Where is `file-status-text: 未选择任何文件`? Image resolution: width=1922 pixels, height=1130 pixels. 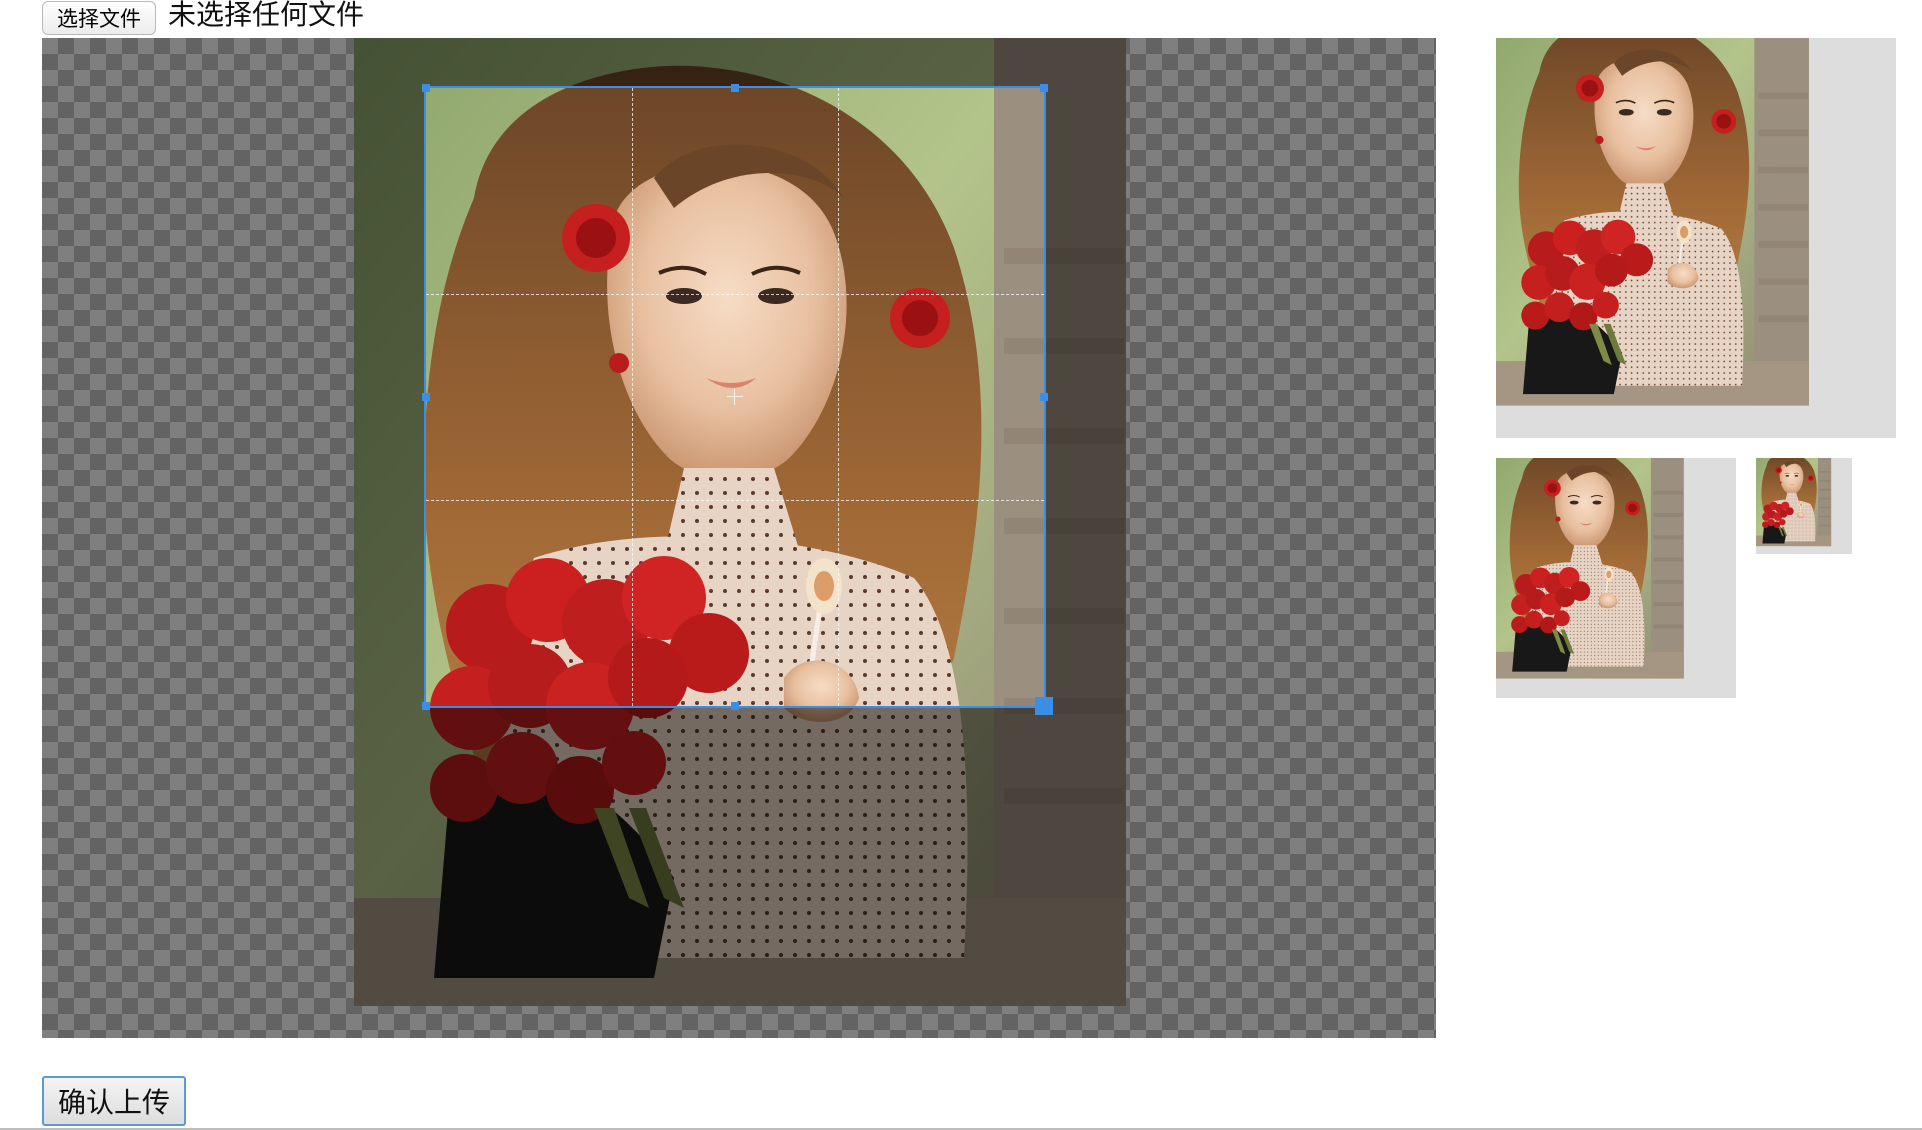
file-status-text: 未选择任何文件 is located at coordinates (266, 15).